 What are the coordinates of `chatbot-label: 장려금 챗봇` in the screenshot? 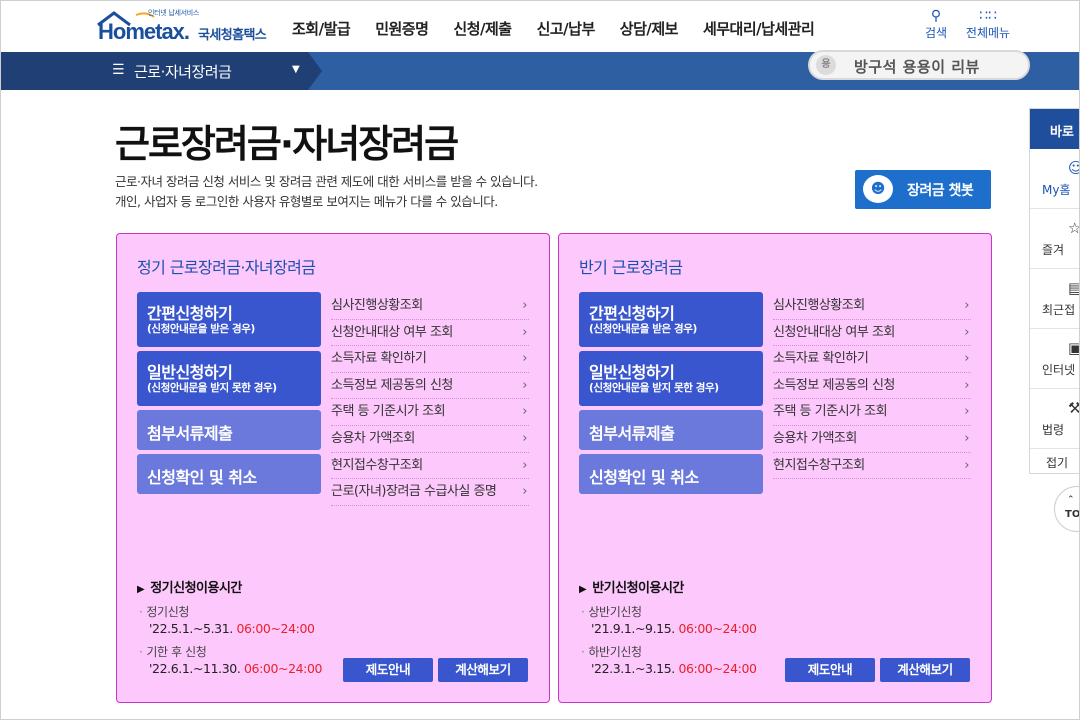 It's located at (940, 191).